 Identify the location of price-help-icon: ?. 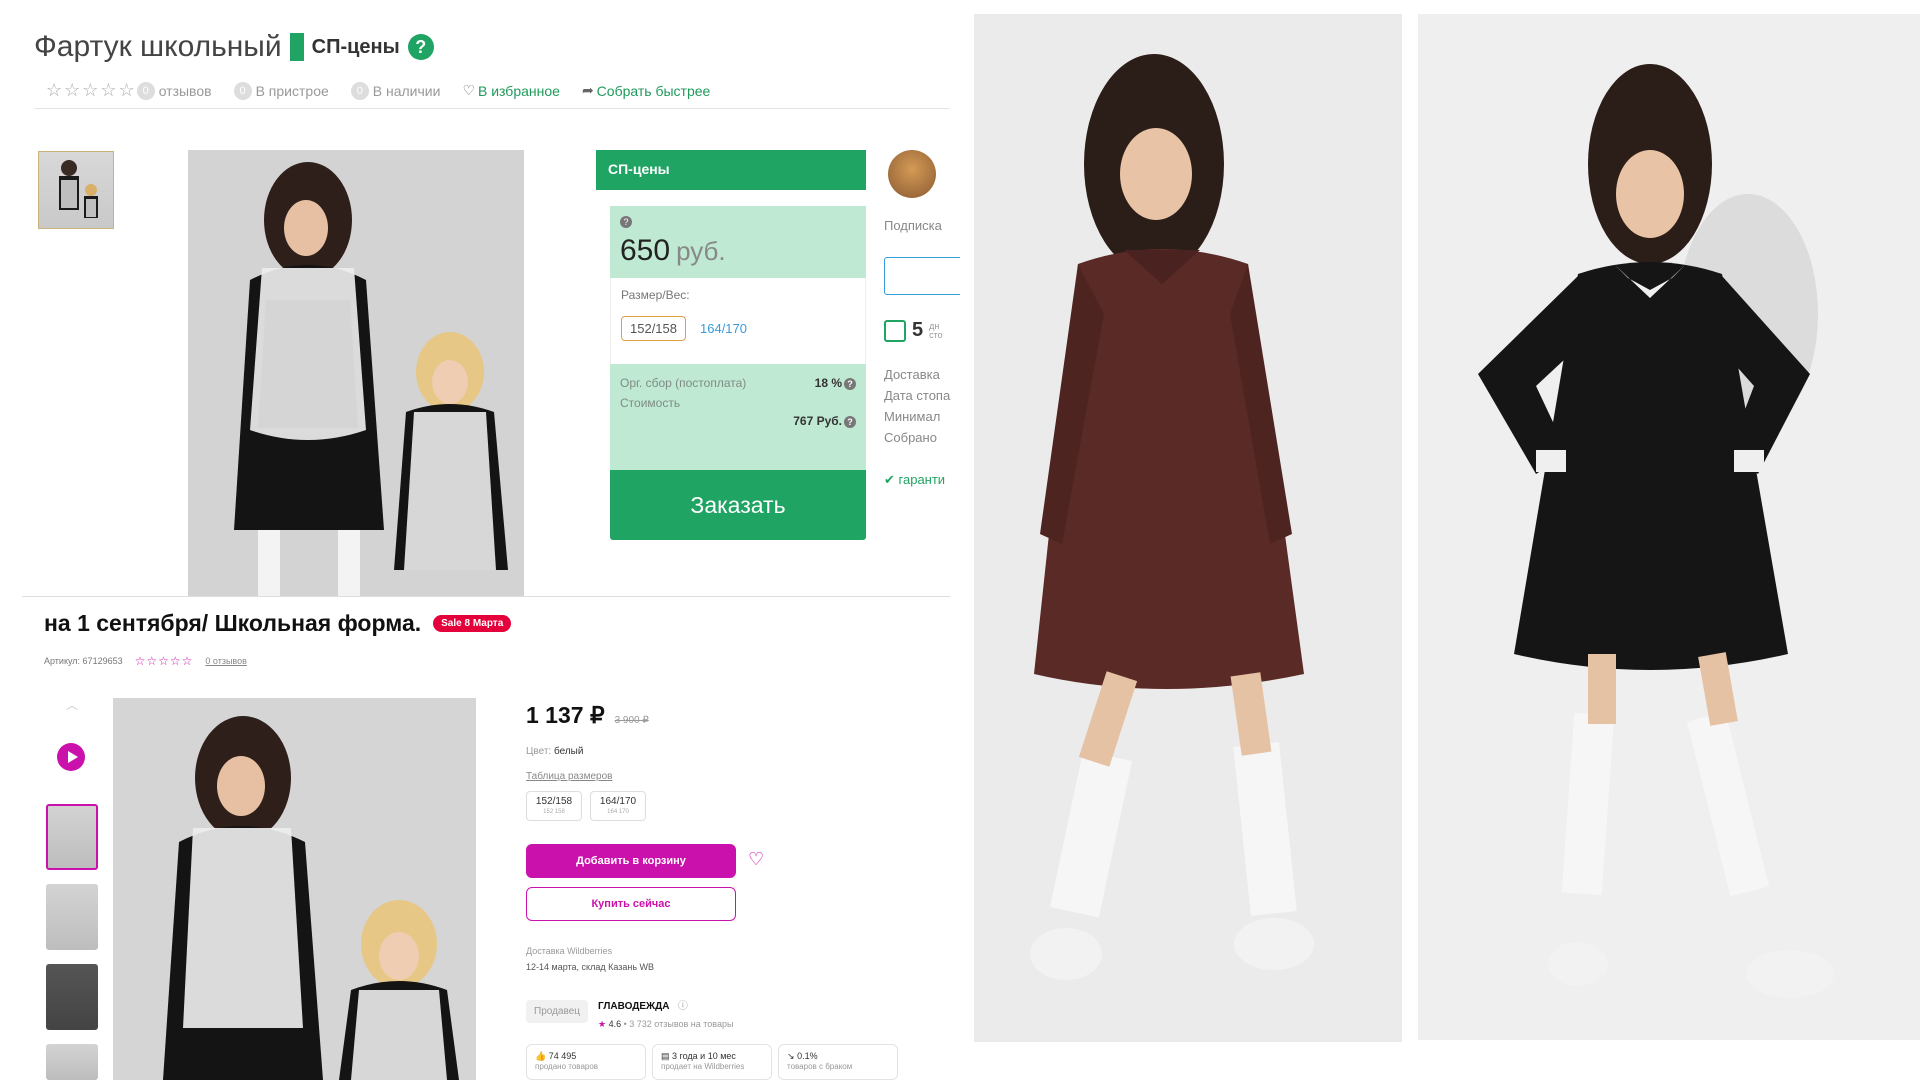
(626, 222).